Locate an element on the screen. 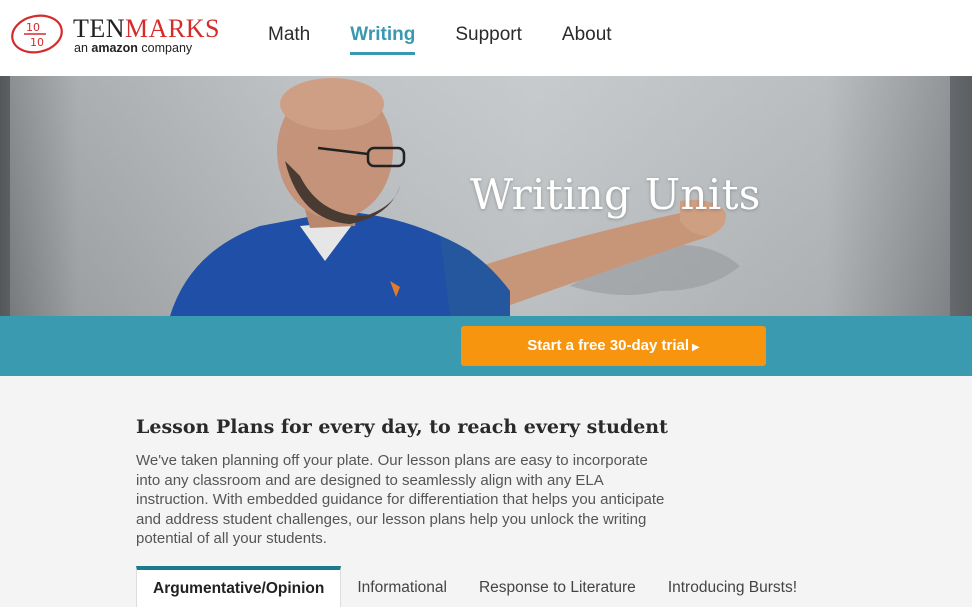 The image size is (972, 607). logo-word-ten: TEN is located at coordinates (99, 28).